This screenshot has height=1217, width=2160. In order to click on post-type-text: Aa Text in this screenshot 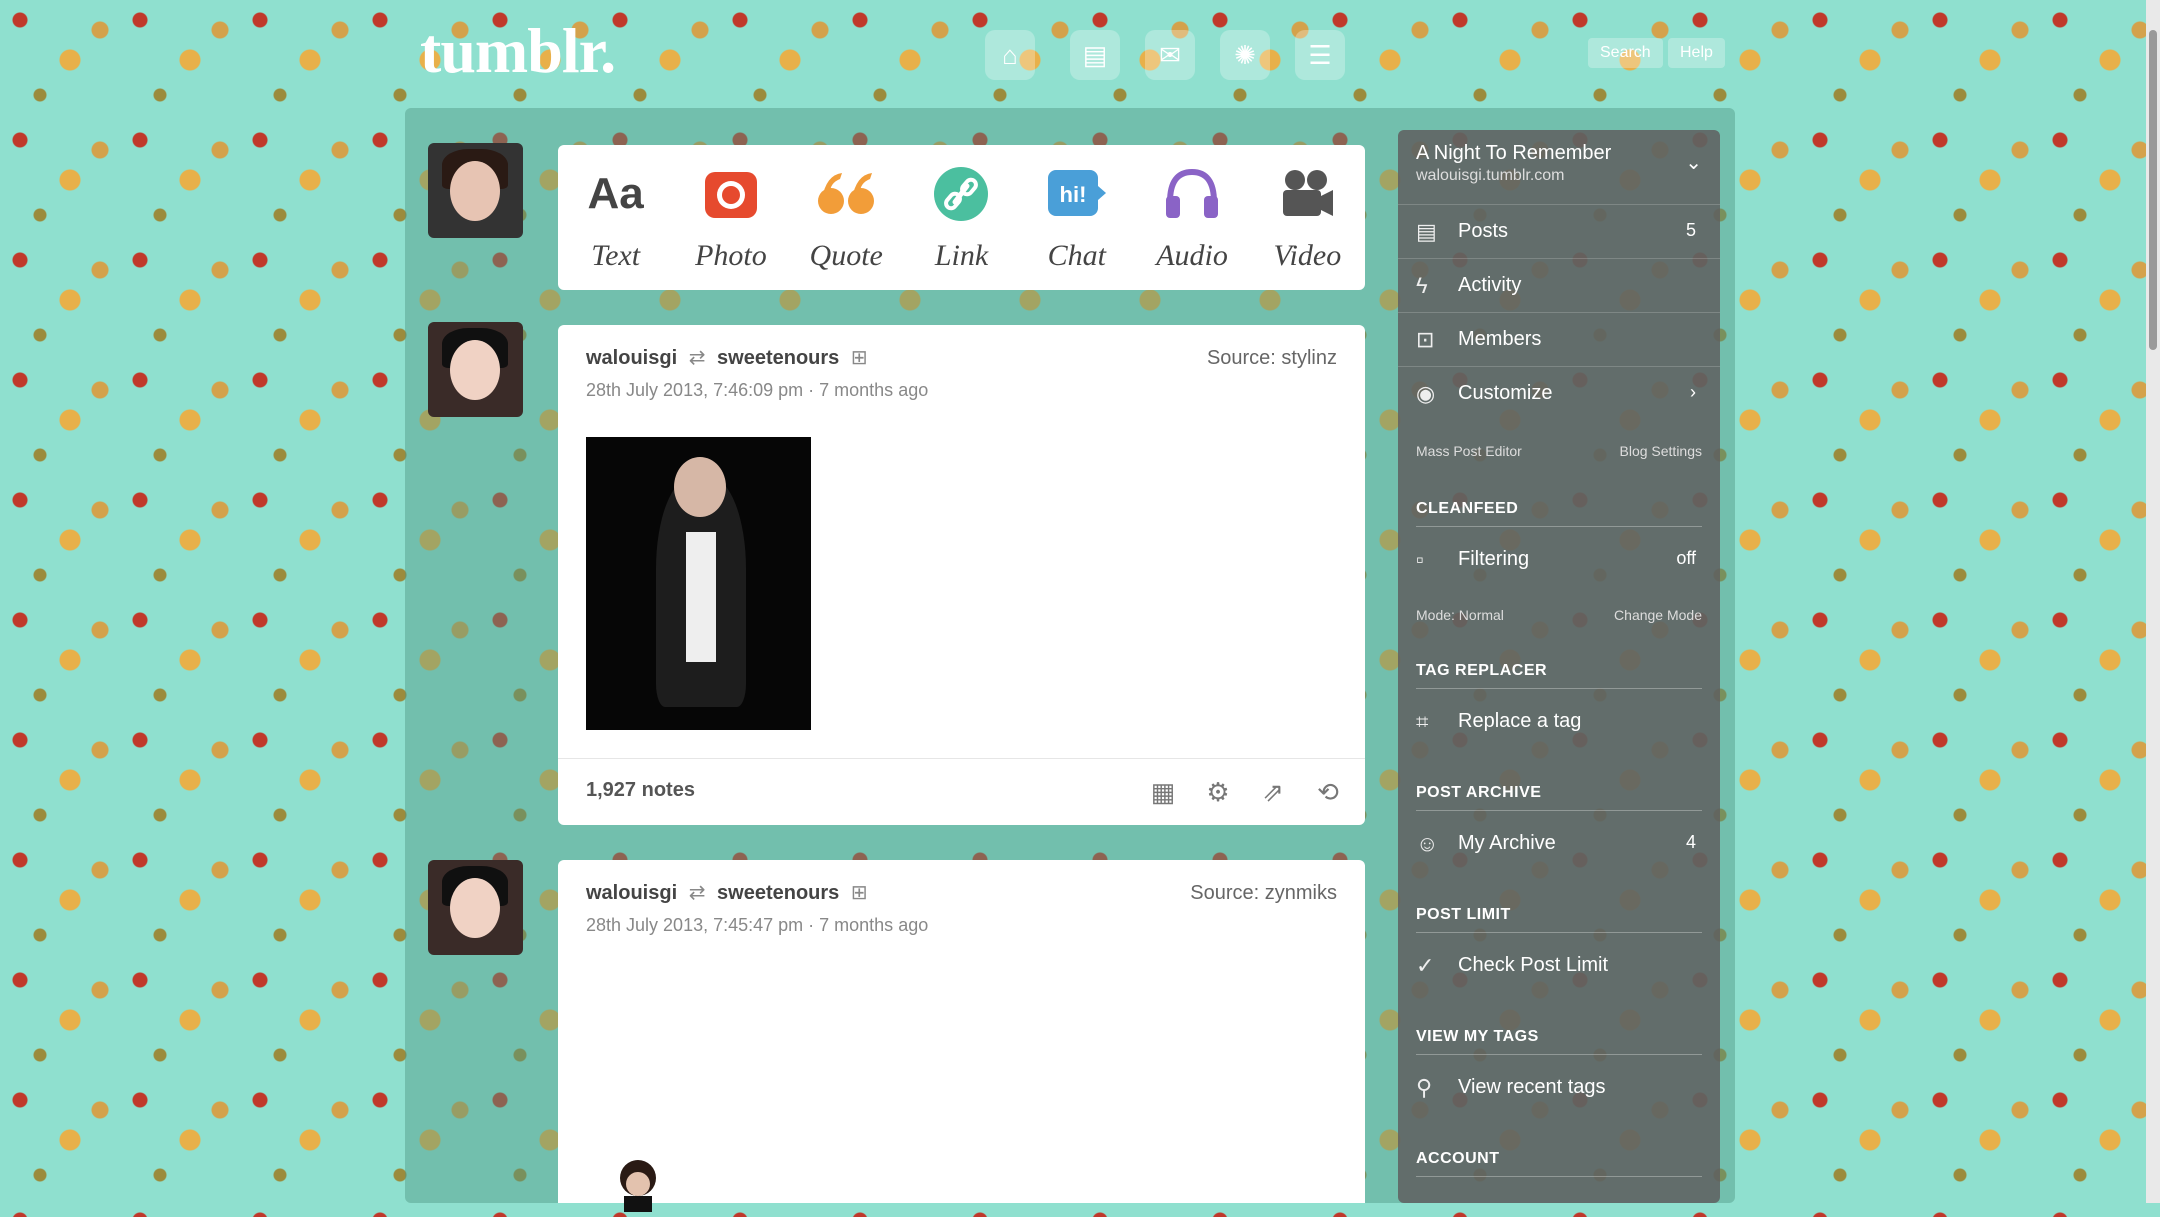, I will do `click(615, 218)`.